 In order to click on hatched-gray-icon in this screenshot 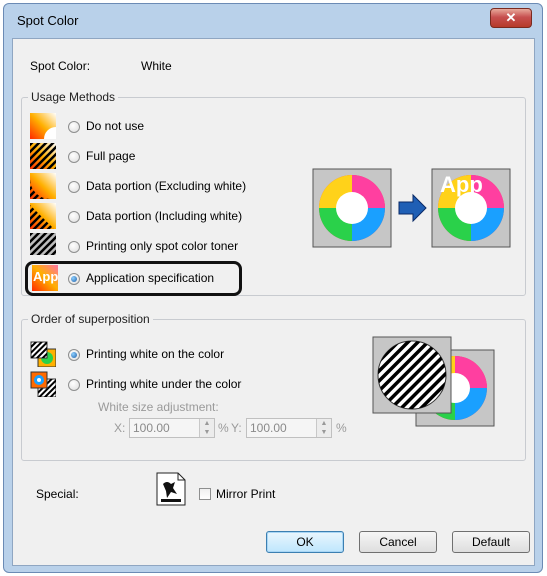, I will do `click(43, 244)`.